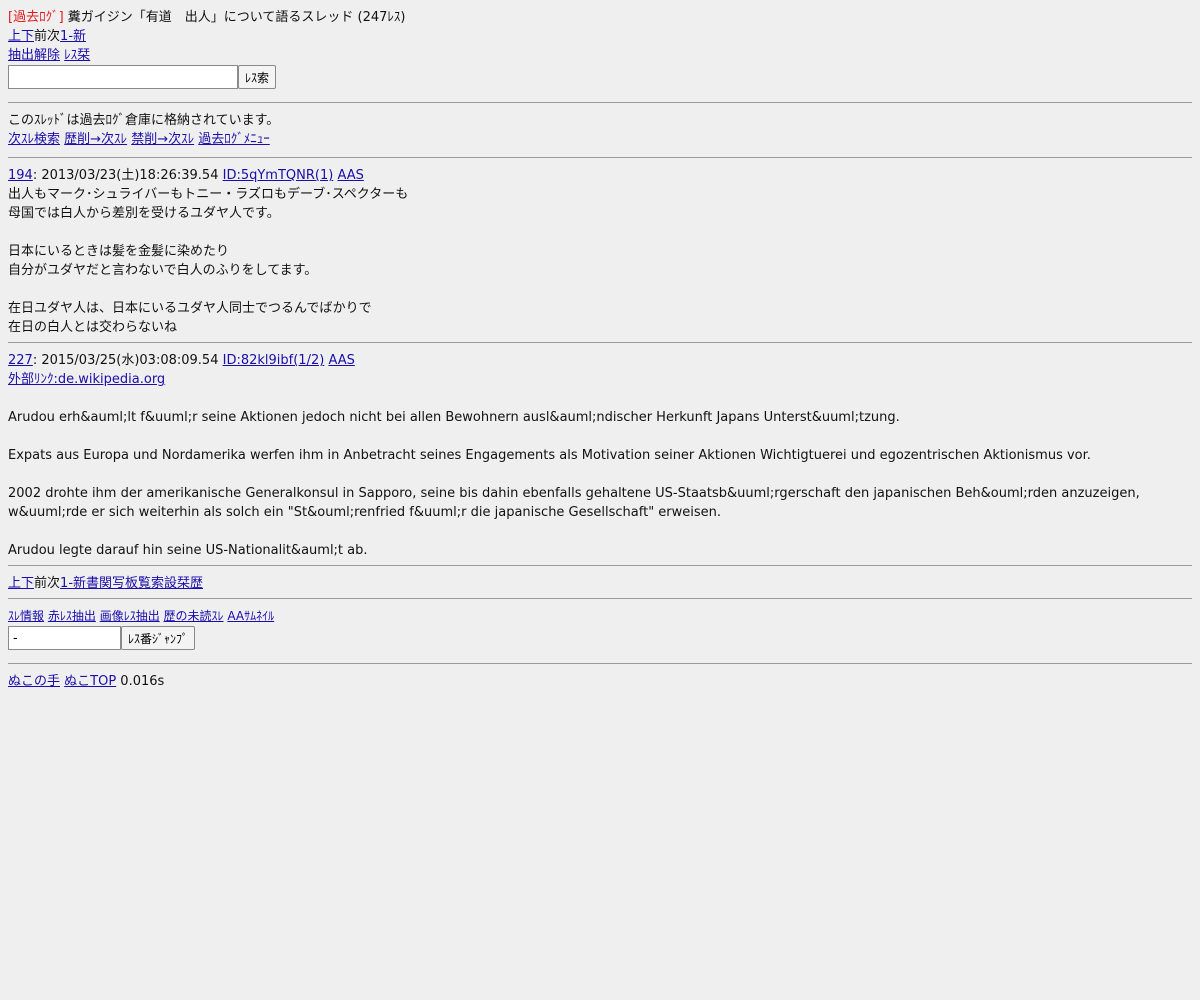  I want to click on filter-links: 抽出解除 ﾚｽ栞, so click(600, 55).